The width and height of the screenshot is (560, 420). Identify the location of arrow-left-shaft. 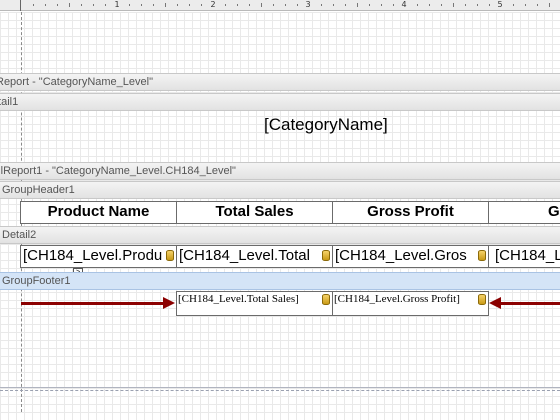
(530, 303).